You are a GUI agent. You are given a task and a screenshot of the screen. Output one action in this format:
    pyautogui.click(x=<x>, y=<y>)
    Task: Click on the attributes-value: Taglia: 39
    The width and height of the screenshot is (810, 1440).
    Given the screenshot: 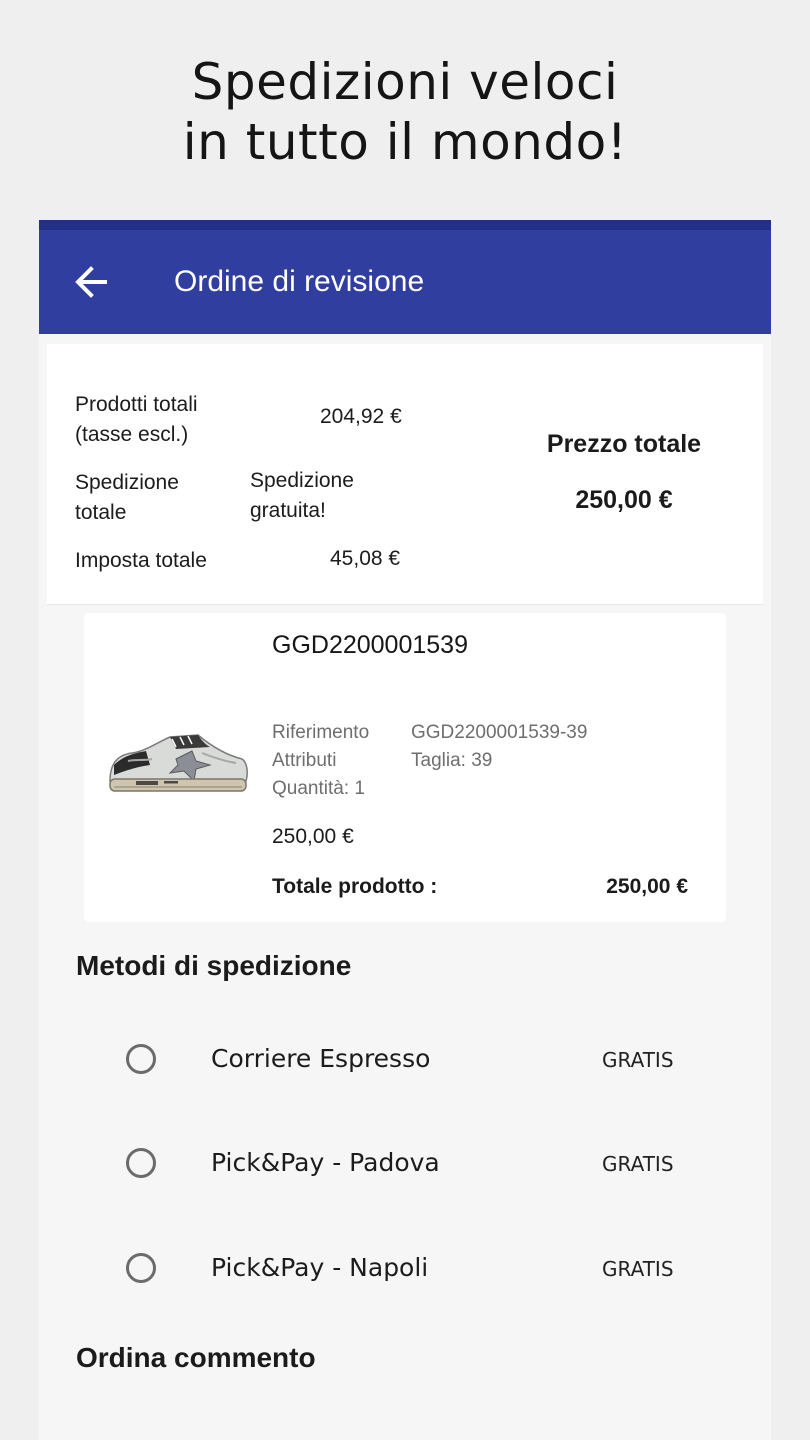 What is the action you would take?
    pyautogui.click(x=452, y=760)
    